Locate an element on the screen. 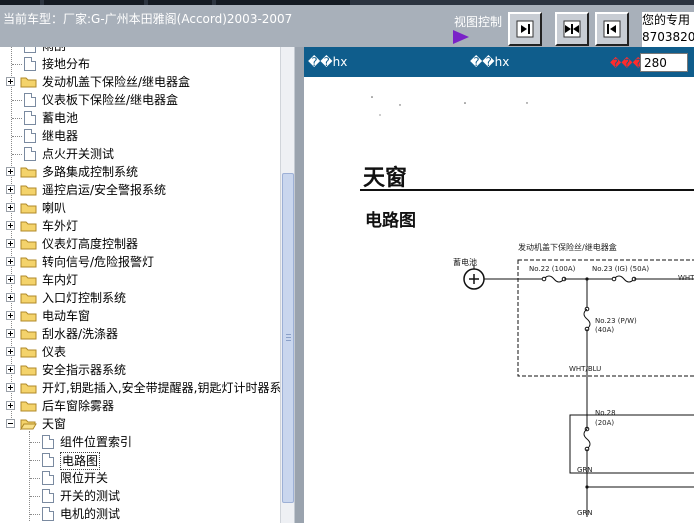 Image resolution: width=694 pixels, height=523 pixels. tree-item: 天窗 is located at coordinates (140, 424).